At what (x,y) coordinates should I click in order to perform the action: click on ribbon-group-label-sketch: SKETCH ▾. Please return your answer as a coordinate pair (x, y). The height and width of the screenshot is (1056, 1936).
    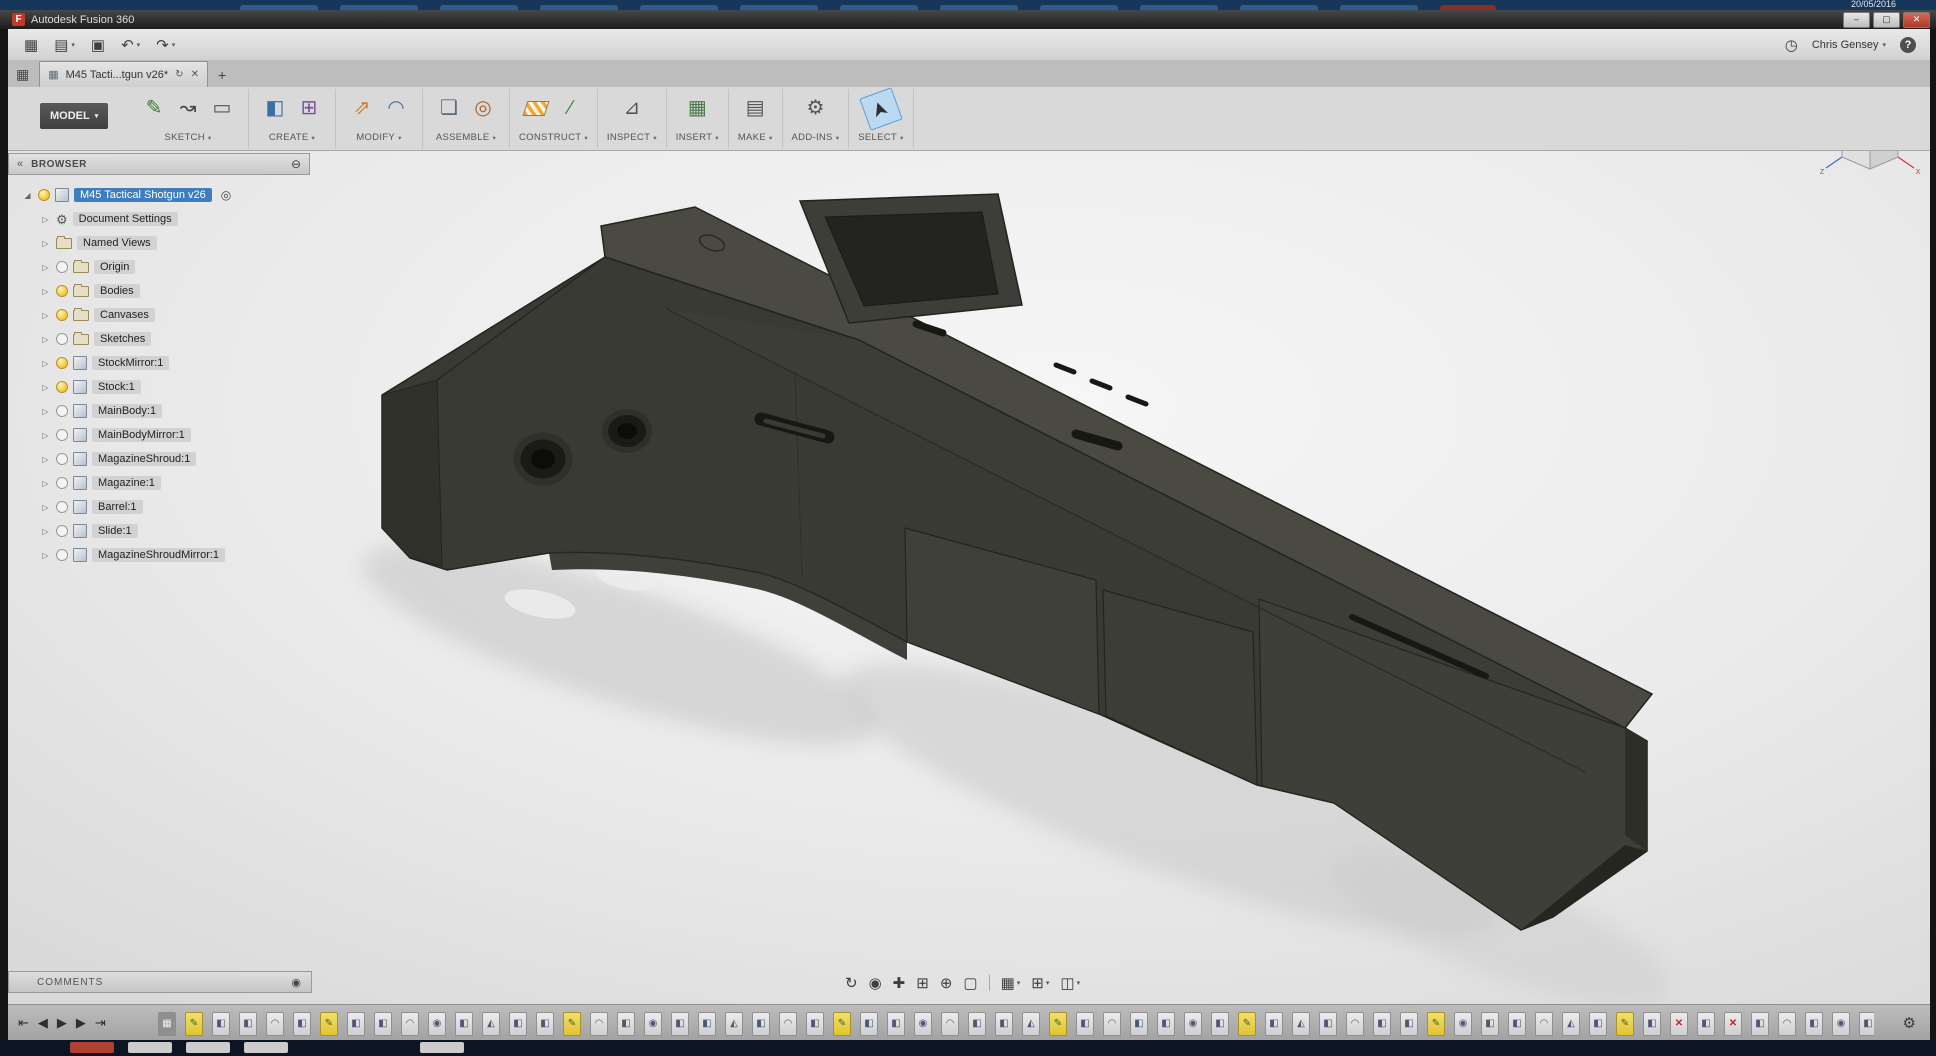
    Looking at the image, I should click on (188, 138).